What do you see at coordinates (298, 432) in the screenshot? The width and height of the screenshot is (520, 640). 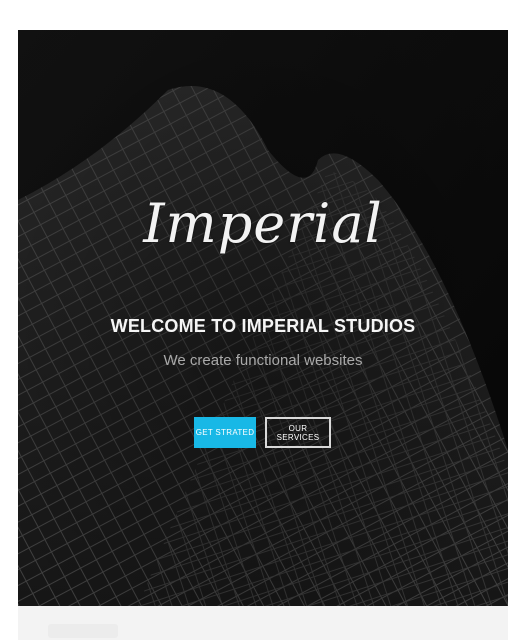 I see `our-services-button: OUR SERVICES` at bounding box center [298, 432].